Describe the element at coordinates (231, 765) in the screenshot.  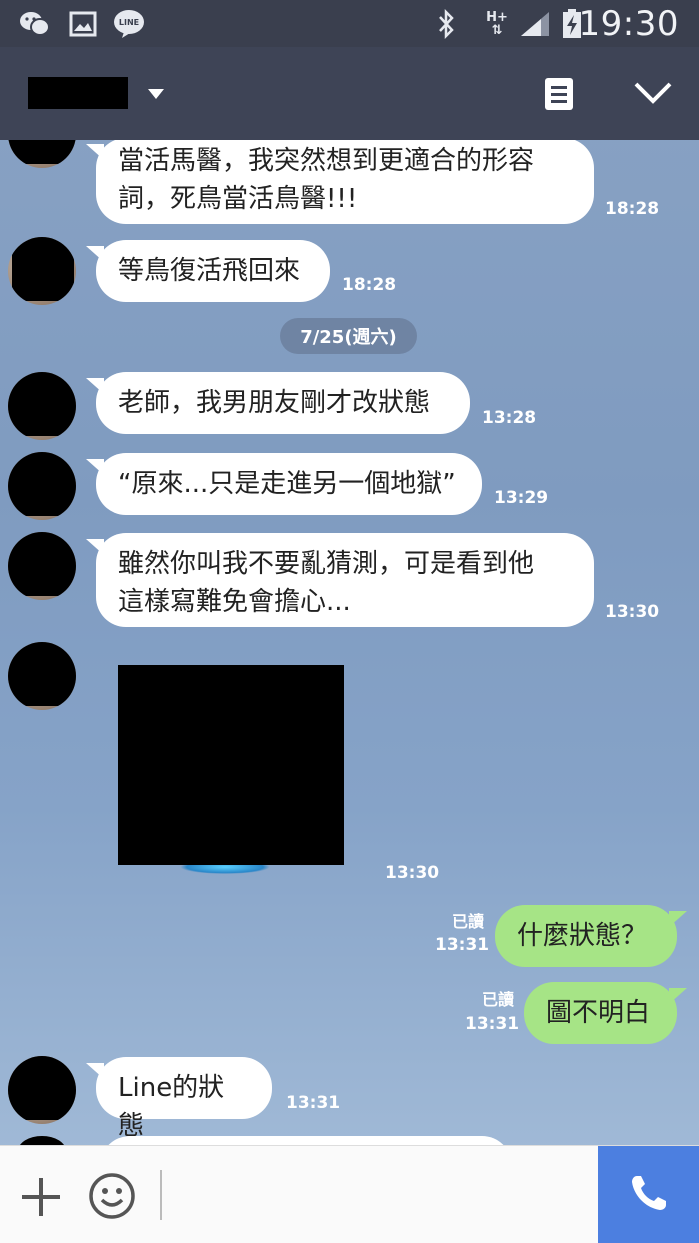
I see `image-message` at that location.